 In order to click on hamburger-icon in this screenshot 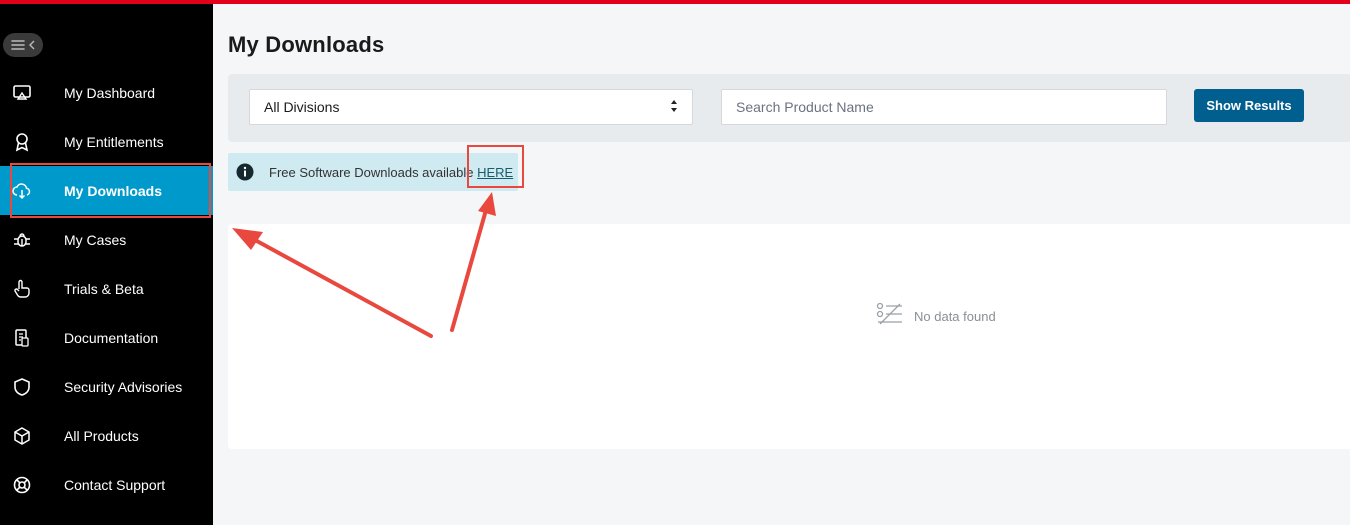, I will do `click(18, 45)`.